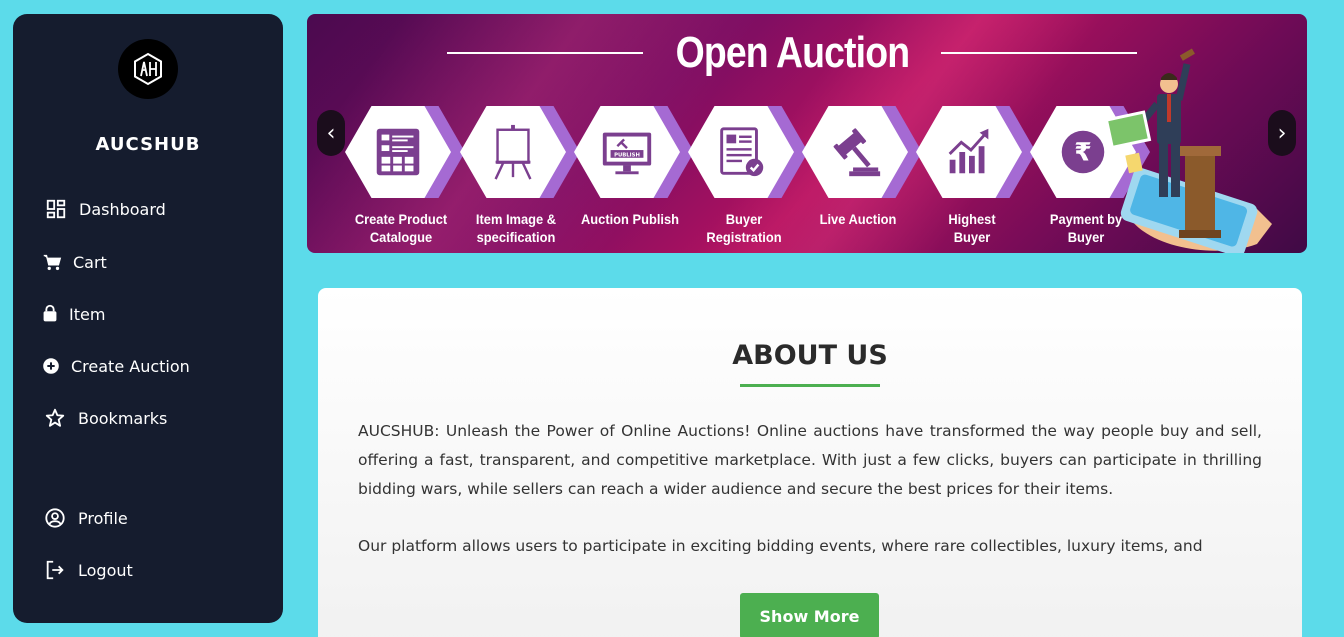  I want to click on nav-item-label: Item, so click(87, 314).